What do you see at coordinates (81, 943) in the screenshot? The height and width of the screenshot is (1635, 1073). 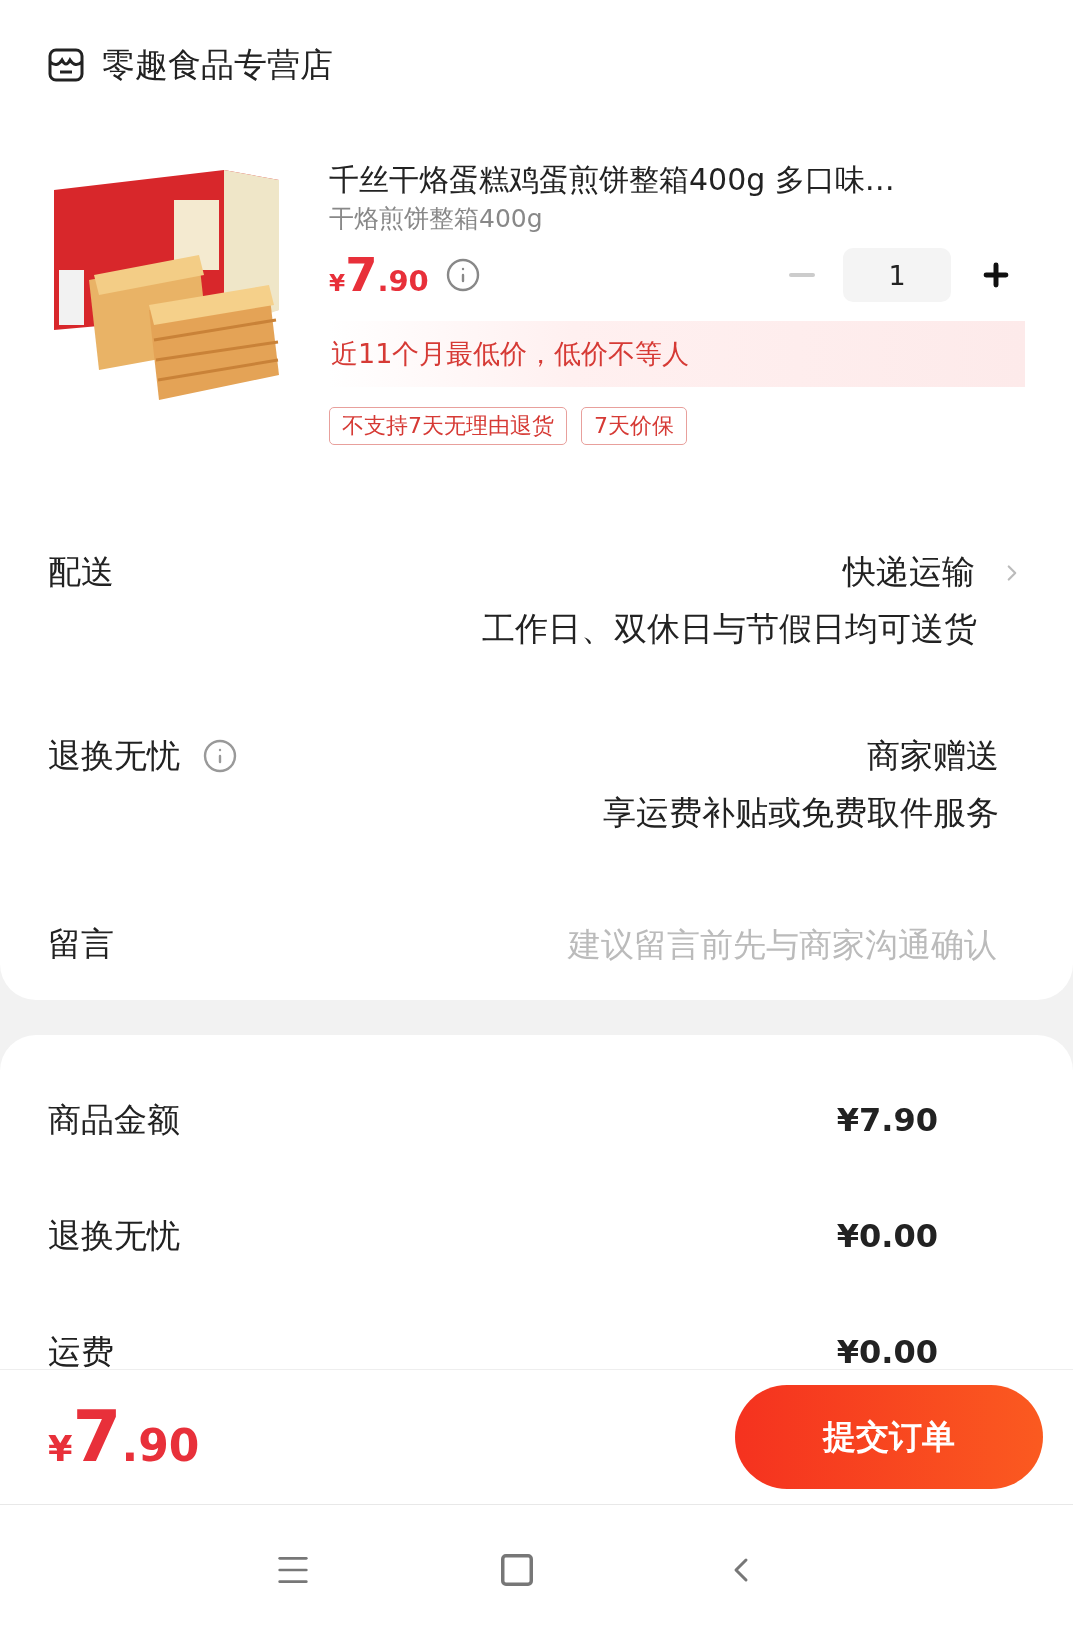 I see `message-label: 留言` at bounding box center [81, 943].